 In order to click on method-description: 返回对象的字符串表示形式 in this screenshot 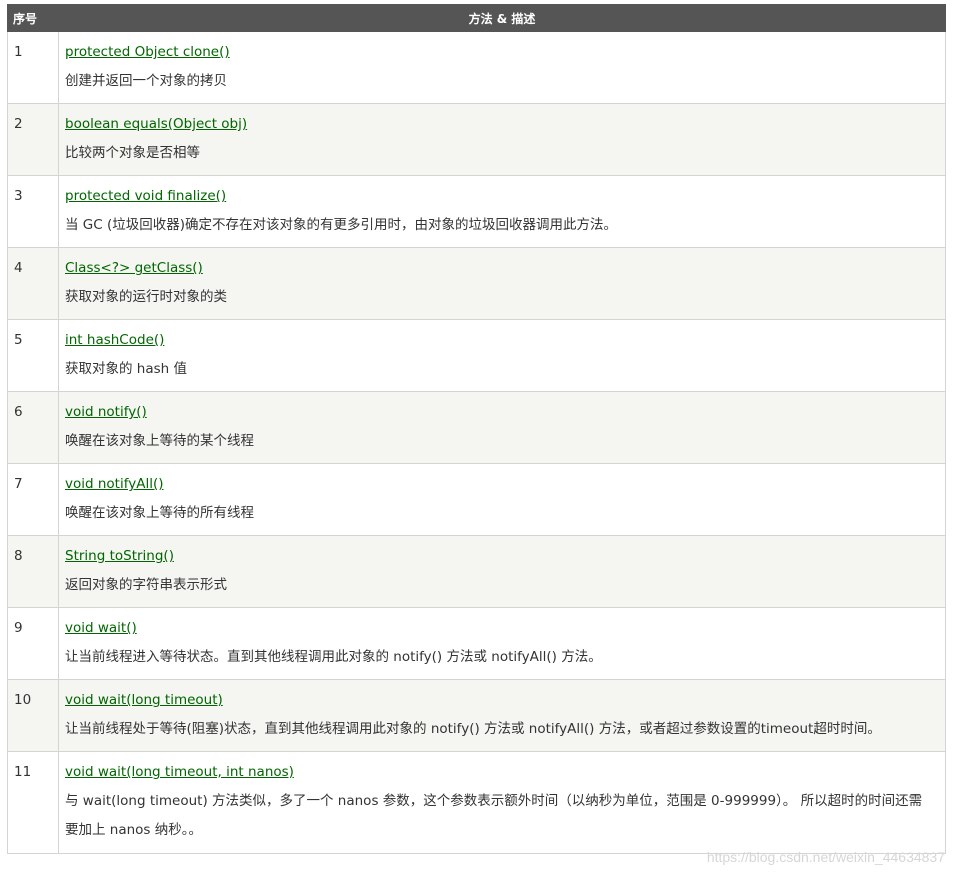, I will do `click(146, 585)`.